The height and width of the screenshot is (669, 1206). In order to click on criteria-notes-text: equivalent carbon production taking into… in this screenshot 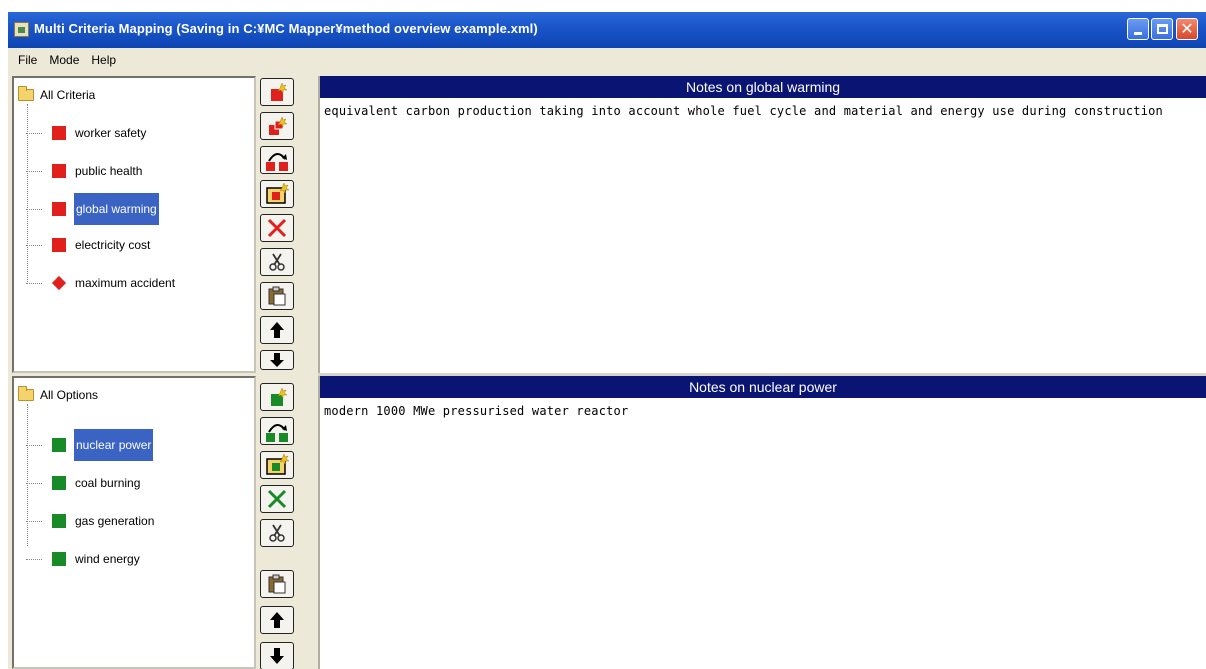, I will do `click(763, 111)`.